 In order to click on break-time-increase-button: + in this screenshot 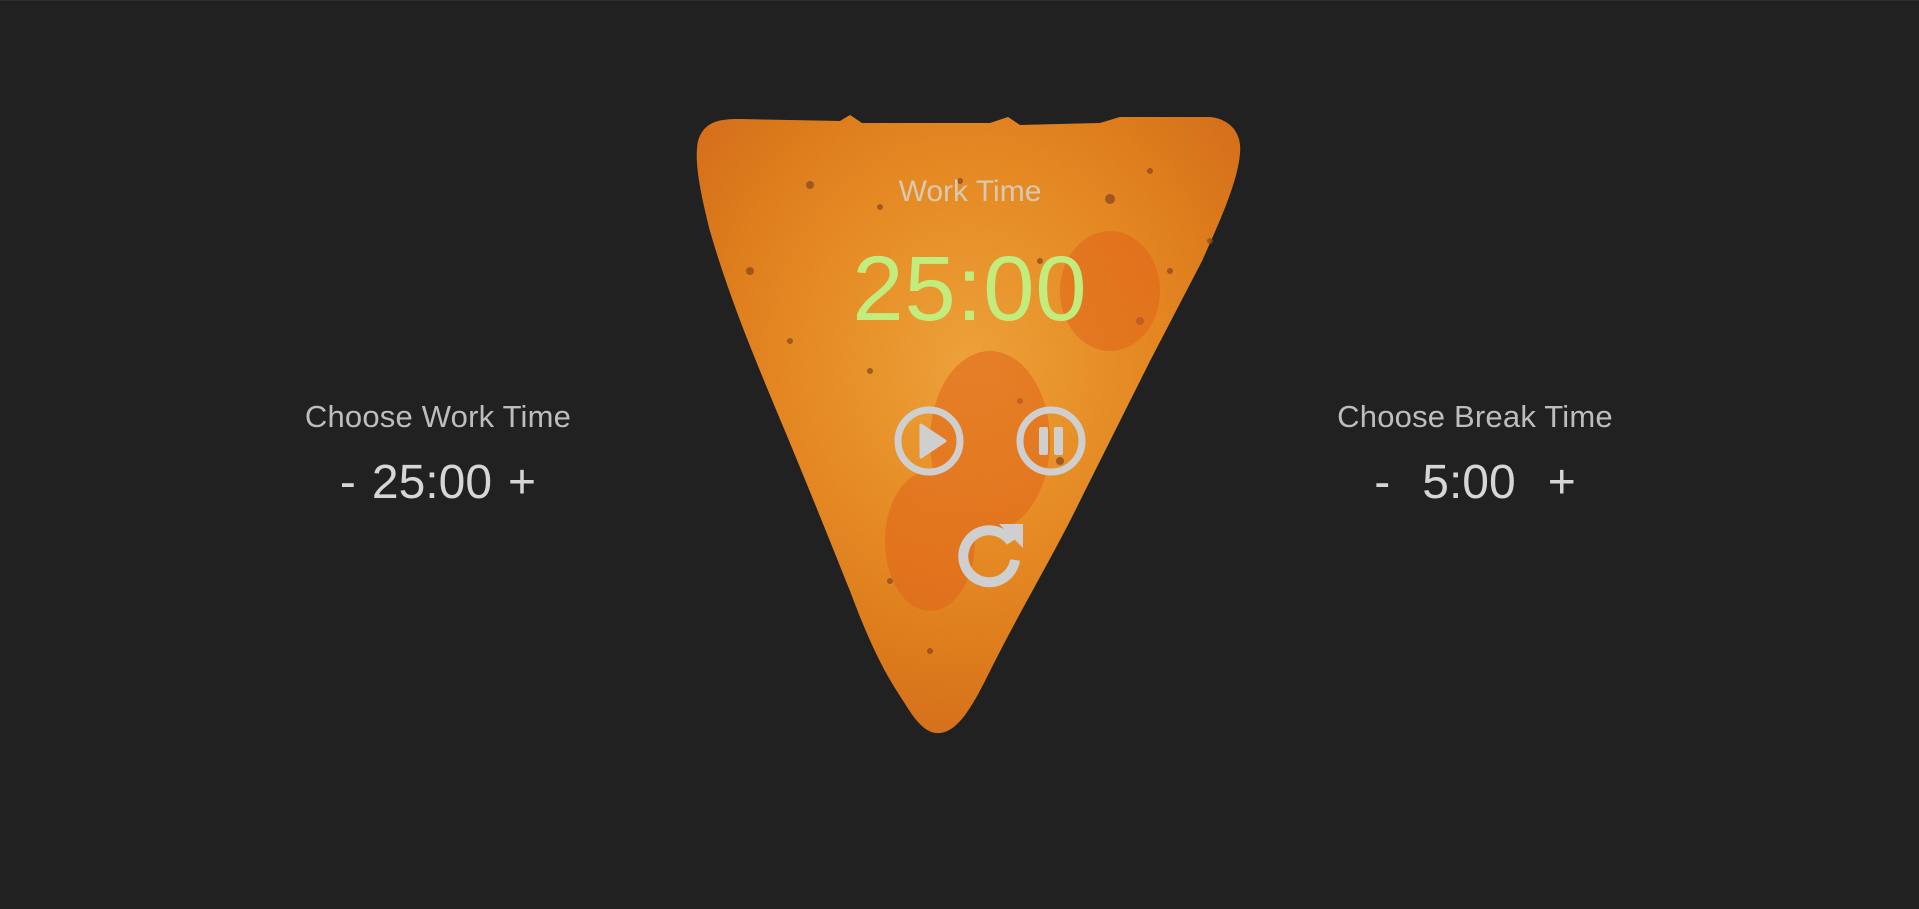, I will do `click(1562, 483)`.